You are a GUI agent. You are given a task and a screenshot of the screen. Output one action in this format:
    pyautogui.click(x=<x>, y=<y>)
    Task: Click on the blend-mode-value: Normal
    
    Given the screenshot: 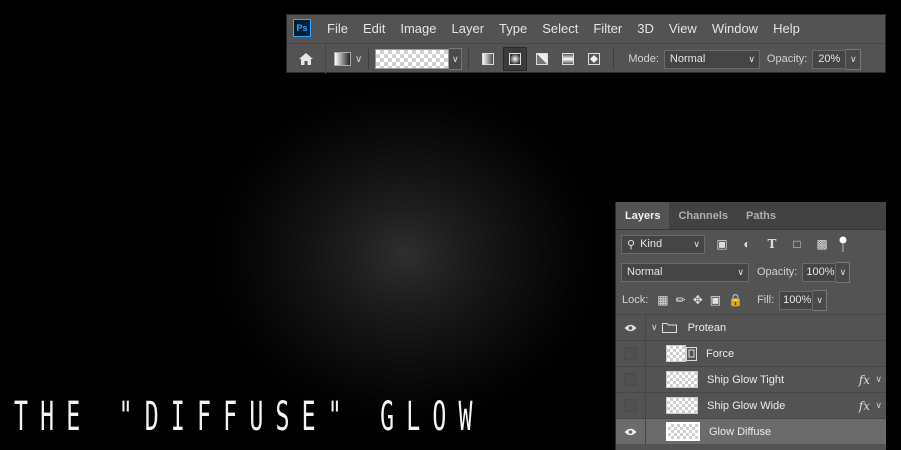 What is the action you would take?
    pyautogui.click(x=645, y=272)
    